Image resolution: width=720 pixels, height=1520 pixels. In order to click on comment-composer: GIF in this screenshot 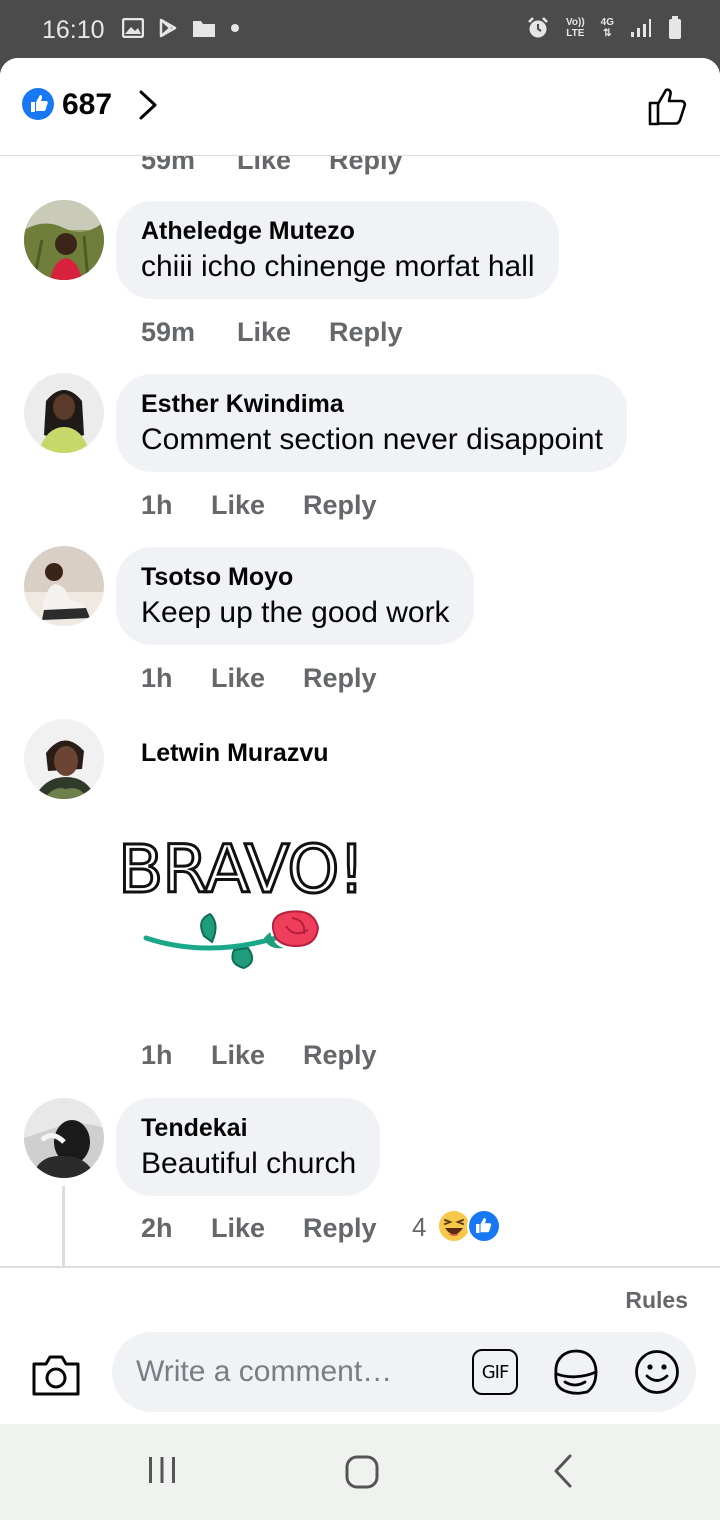, I will do `click(404, 1372)`.